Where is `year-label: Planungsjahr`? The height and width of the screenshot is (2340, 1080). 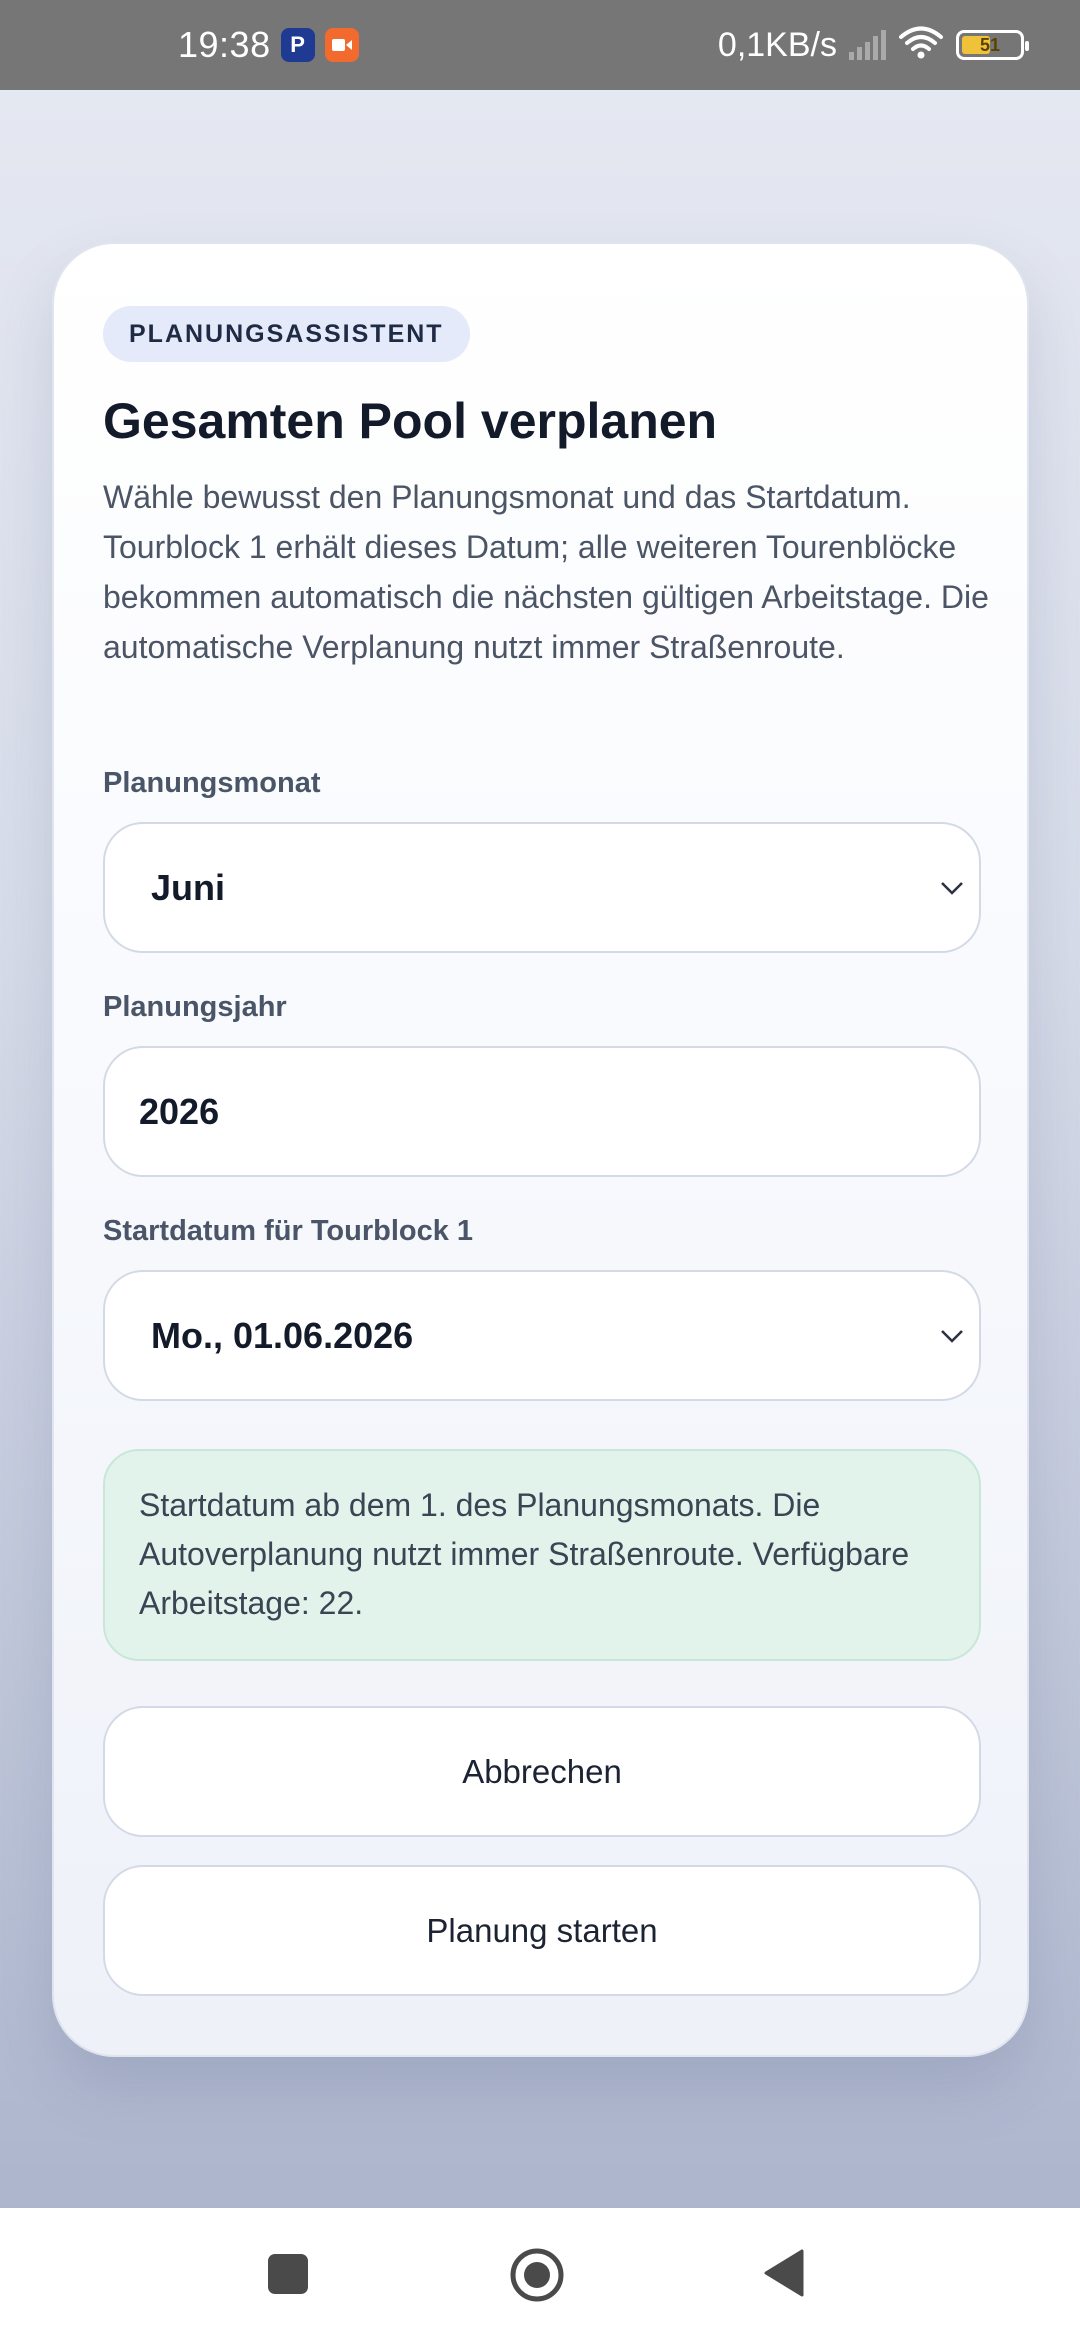 year-label: Planungsjahr is located at coordinates (195, 1007).